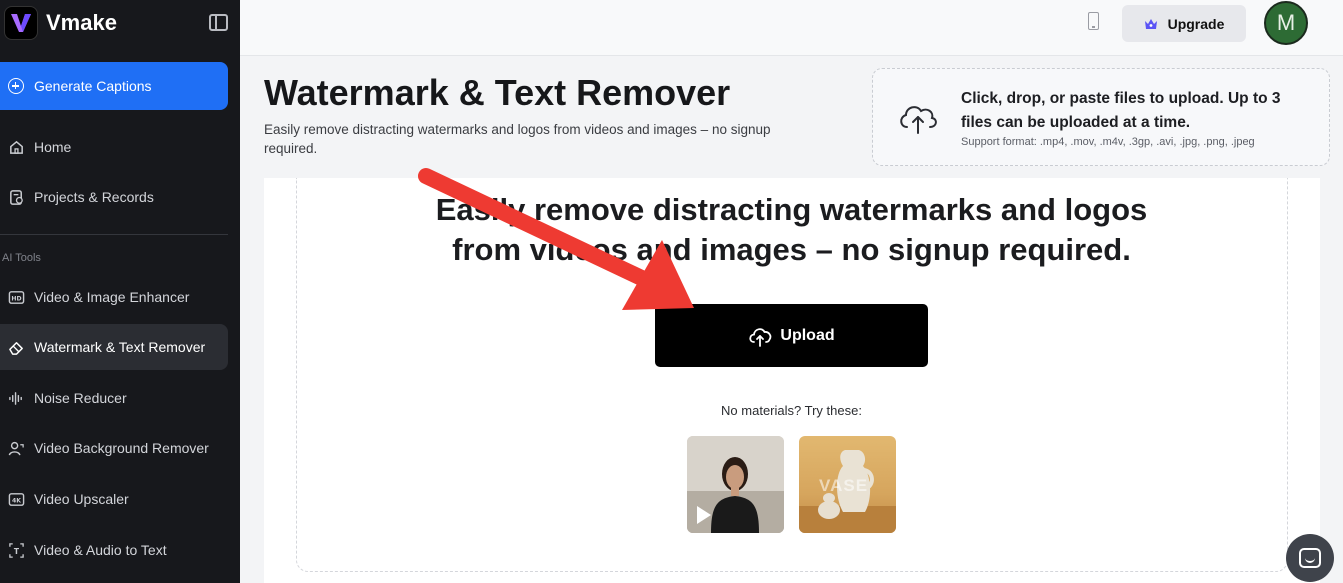 This screenshot has height=583, width=1343. What do you see at coordinates (497, 92) in the screenshot?
I see `page-title: Watermark & Text Remover` at bounding box center [497, 92].